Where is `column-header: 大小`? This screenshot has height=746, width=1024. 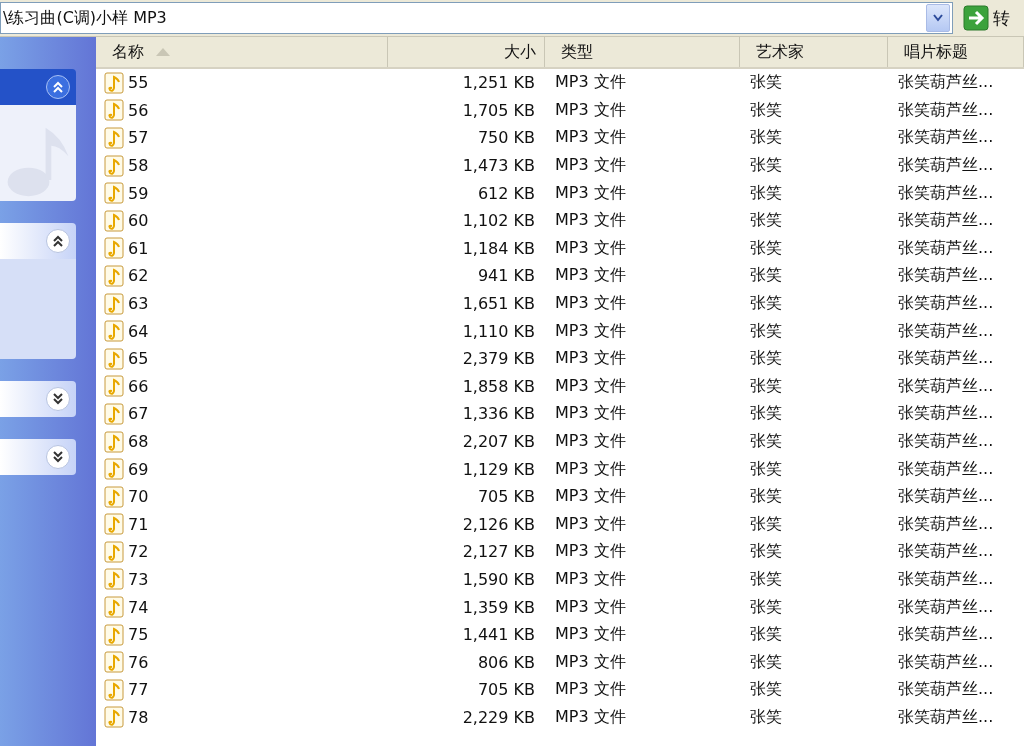
column-header: 大小 is located at coordinates (466, 52).